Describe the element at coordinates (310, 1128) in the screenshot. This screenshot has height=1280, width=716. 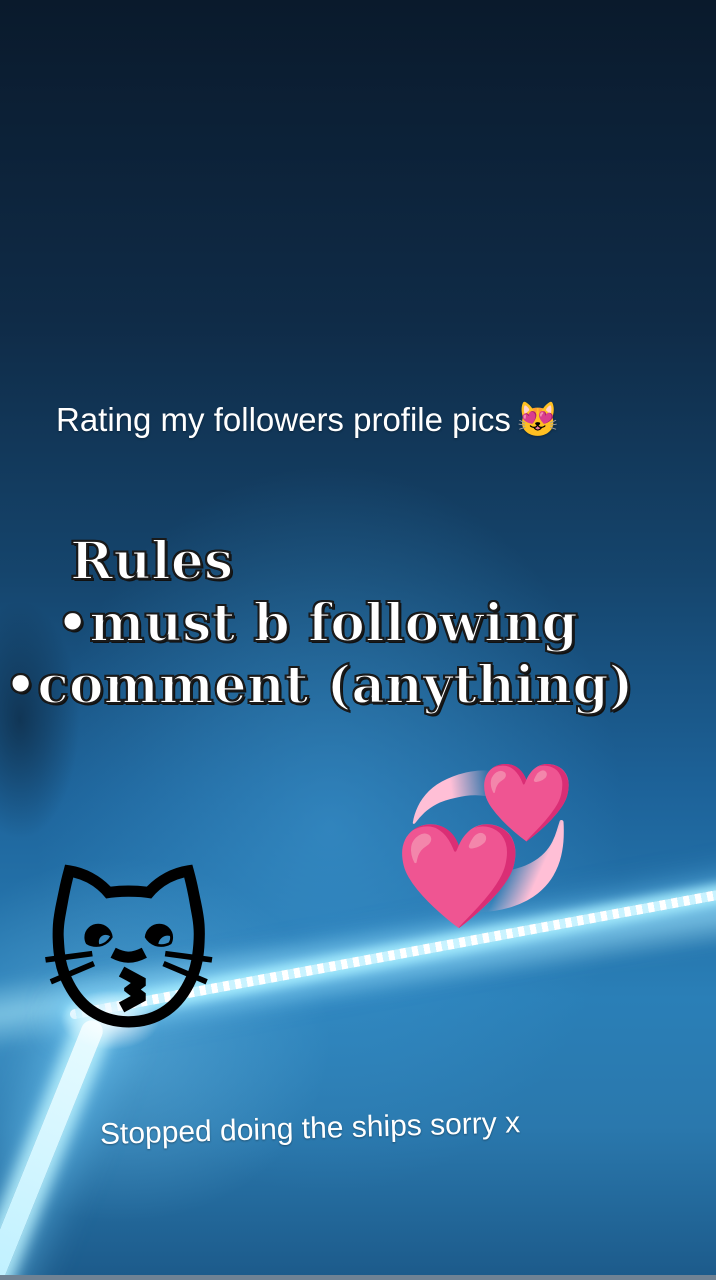
I see `footer-caption: Stopped doing the ships sorry x` at that location.